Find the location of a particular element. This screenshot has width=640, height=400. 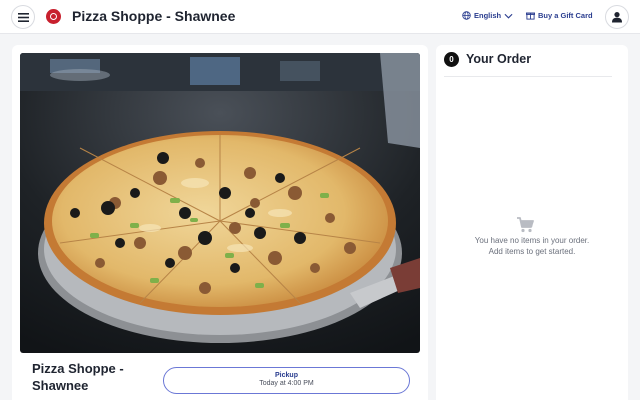

empty-order-line1: You have no items in your order. is located at coordinates (532, 240).